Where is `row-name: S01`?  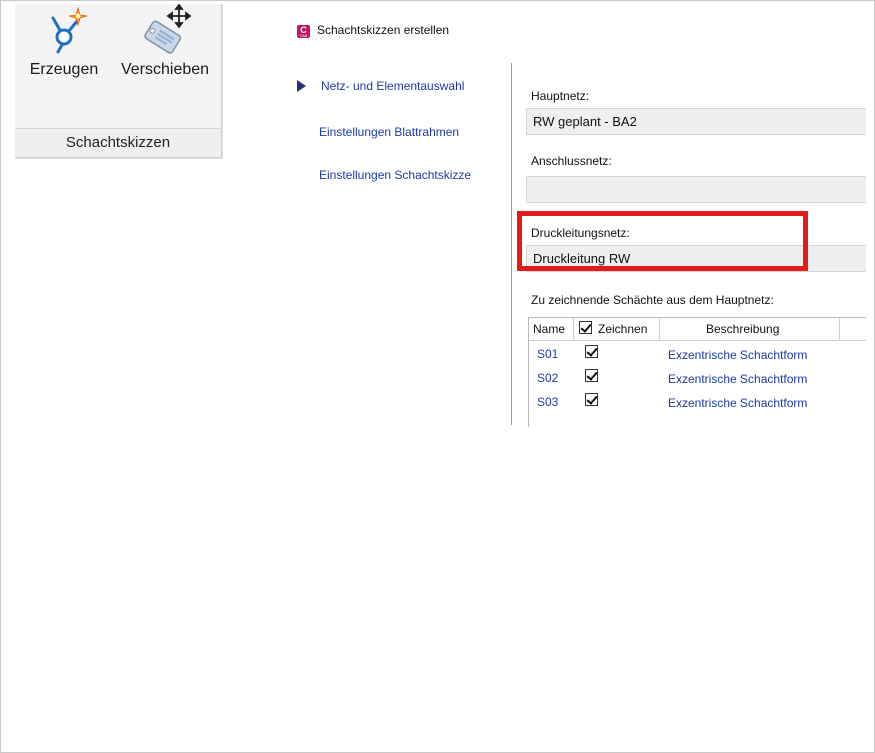 row-name: S01 is located at coordinates (548, 354).